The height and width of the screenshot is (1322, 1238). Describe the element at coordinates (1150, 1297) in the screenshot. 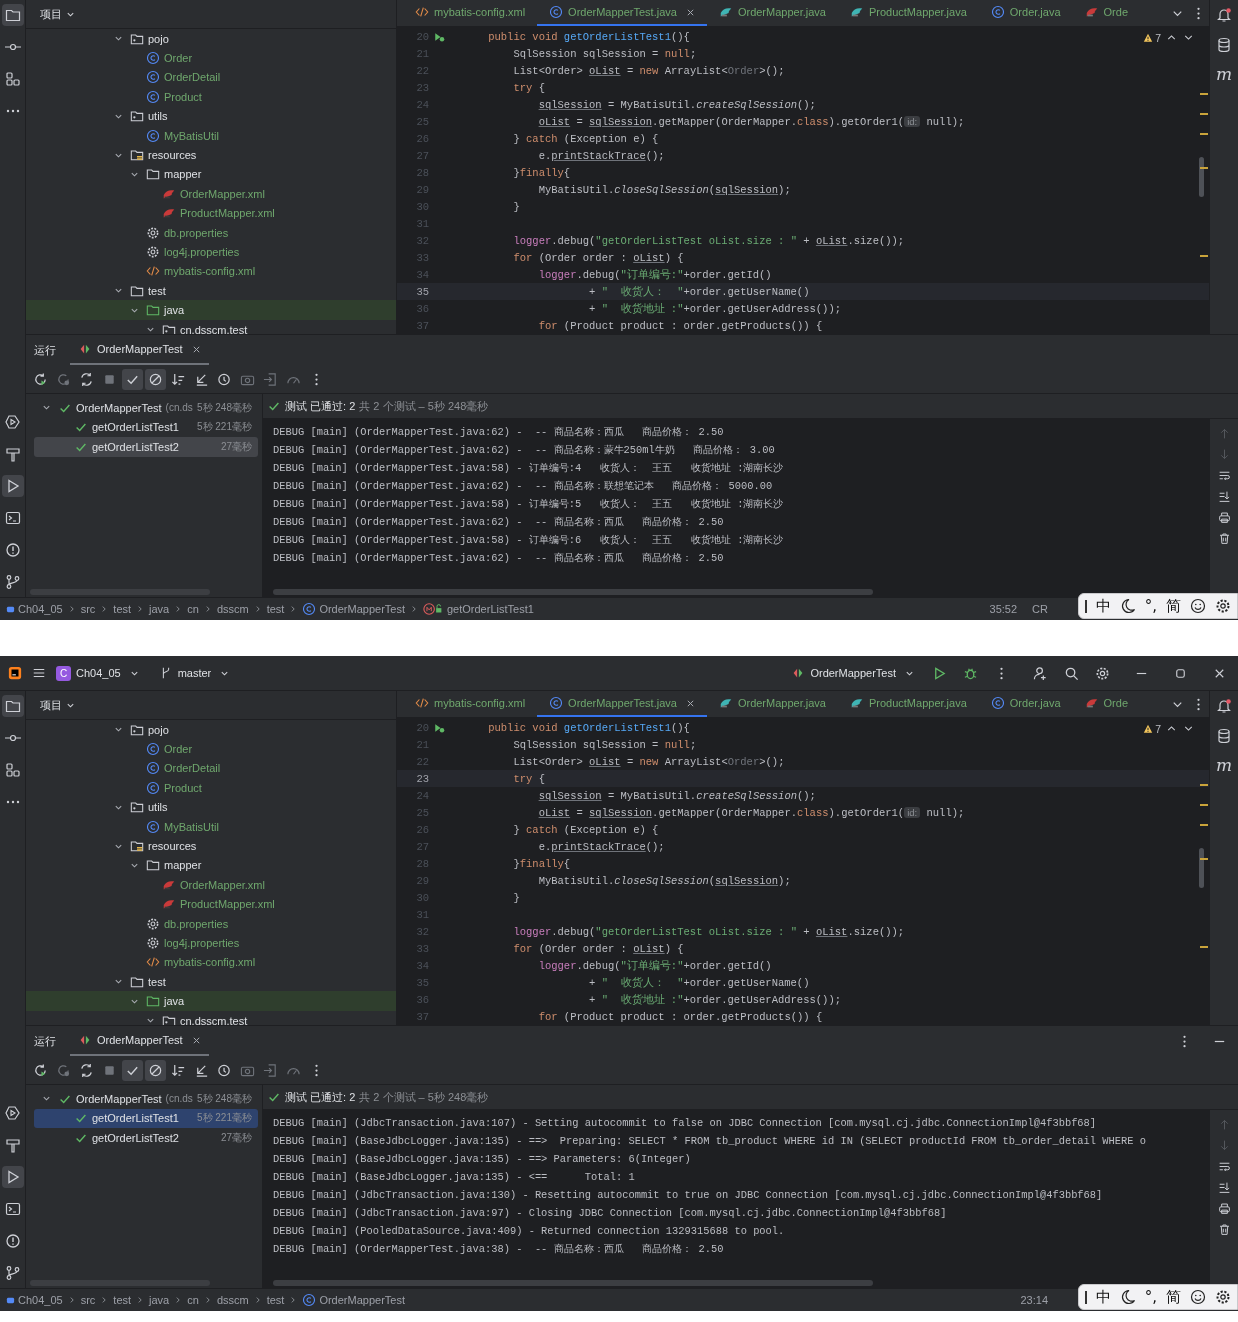

I see `input-method-option: °,` at that location.